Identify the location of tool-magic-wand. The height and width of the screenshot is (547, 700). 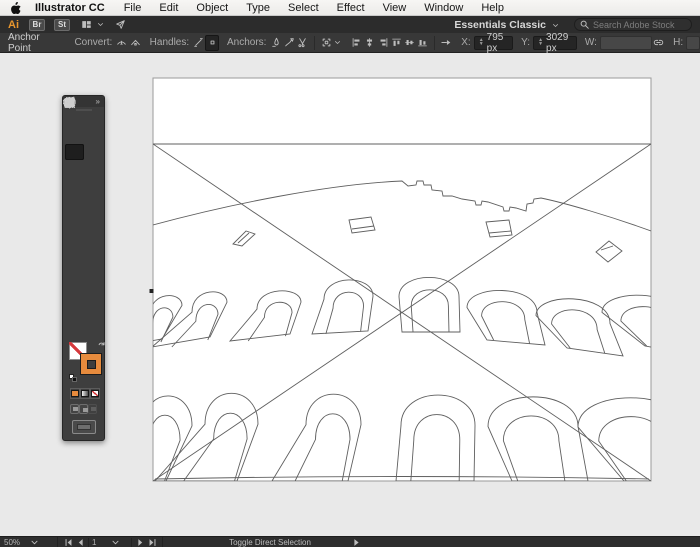
(74, 120).